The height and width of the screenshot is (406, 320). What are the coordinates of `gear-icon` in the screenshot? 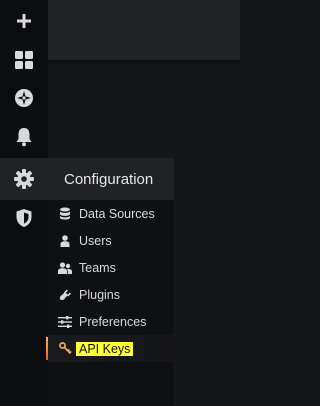 It's located at (24, 179).